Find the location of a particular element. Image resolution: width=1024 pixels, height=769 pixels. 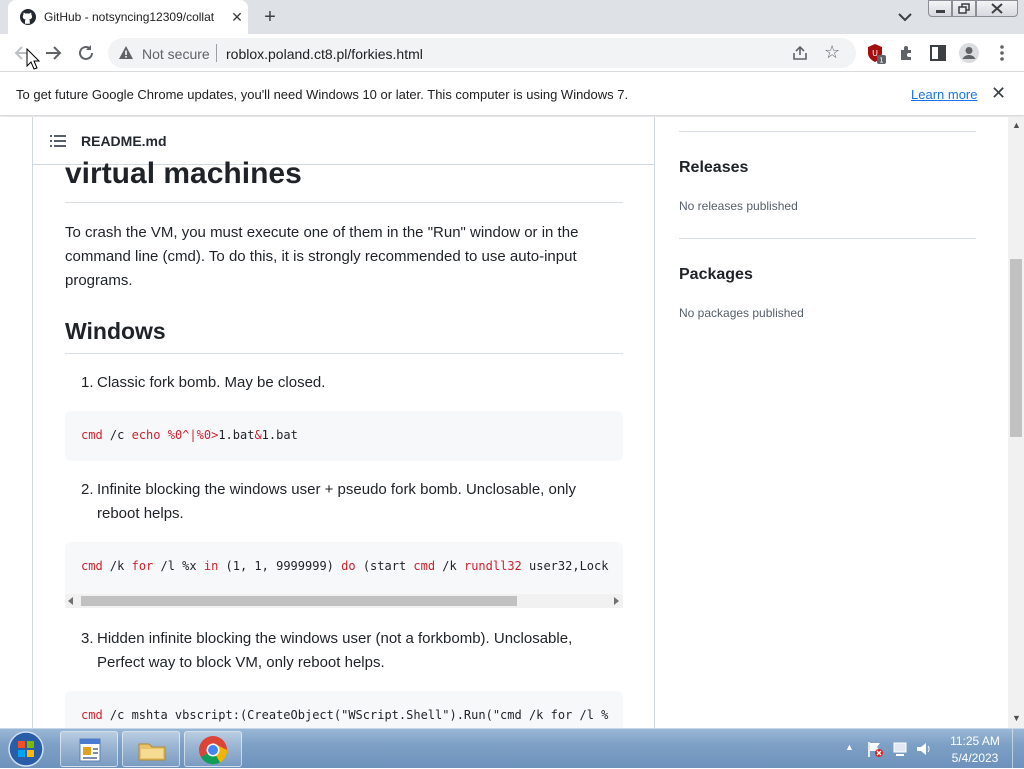

taskbar-app-explorer is located at coordinates (151, 749).